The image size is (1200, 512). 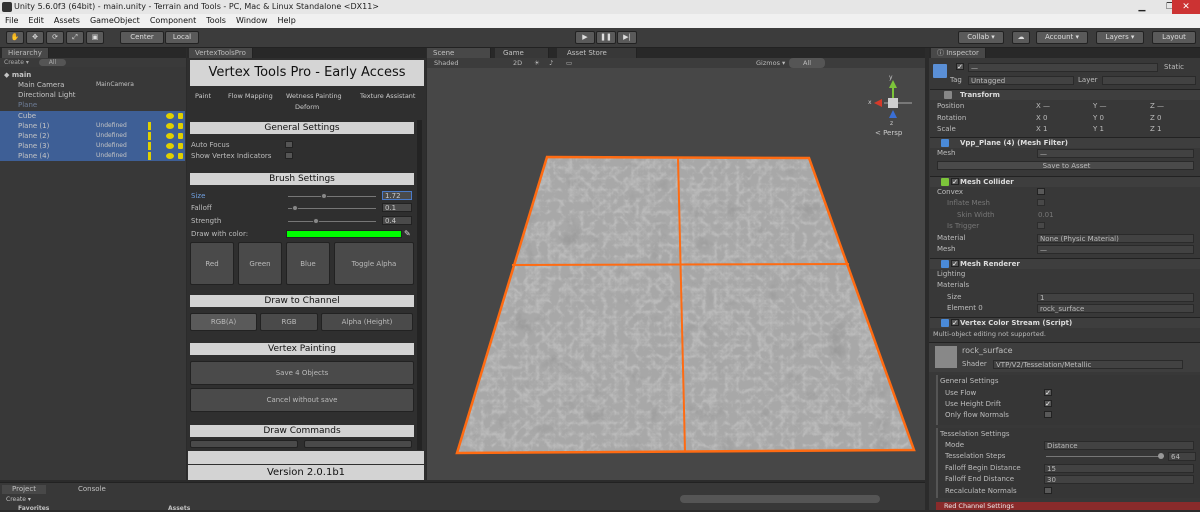 What do you see at coordinates (597, 53) in the screenshot?
I see `tab-asset-store: Asset Store` at bounding box center [597, 53].